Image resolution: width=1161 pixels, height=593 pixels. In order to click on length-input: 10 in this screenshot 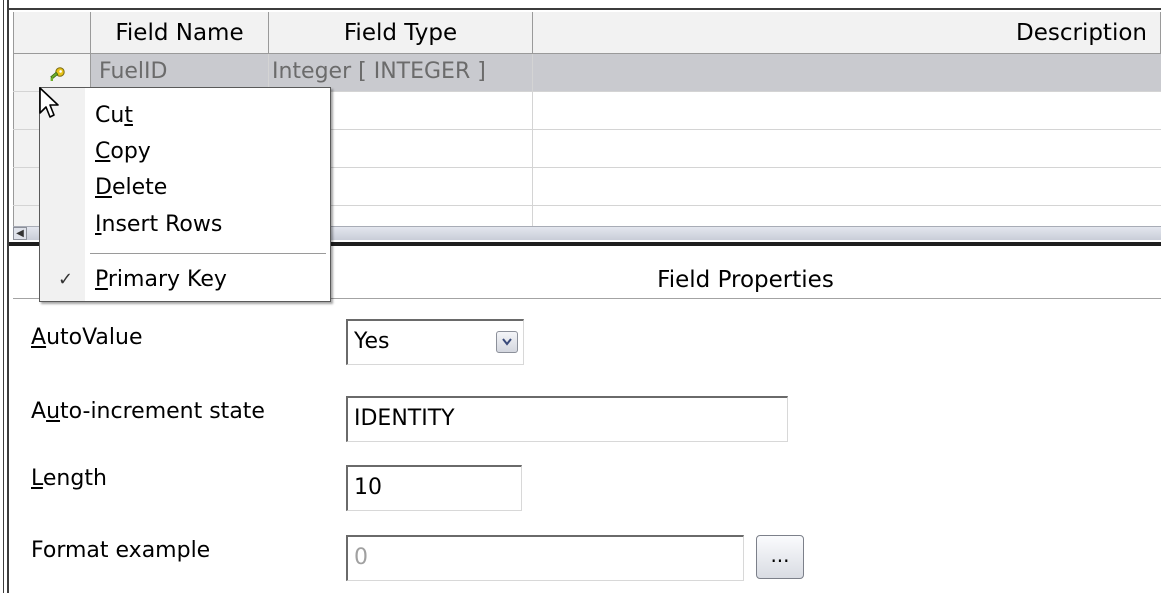, I will do `click(434, 488)`.